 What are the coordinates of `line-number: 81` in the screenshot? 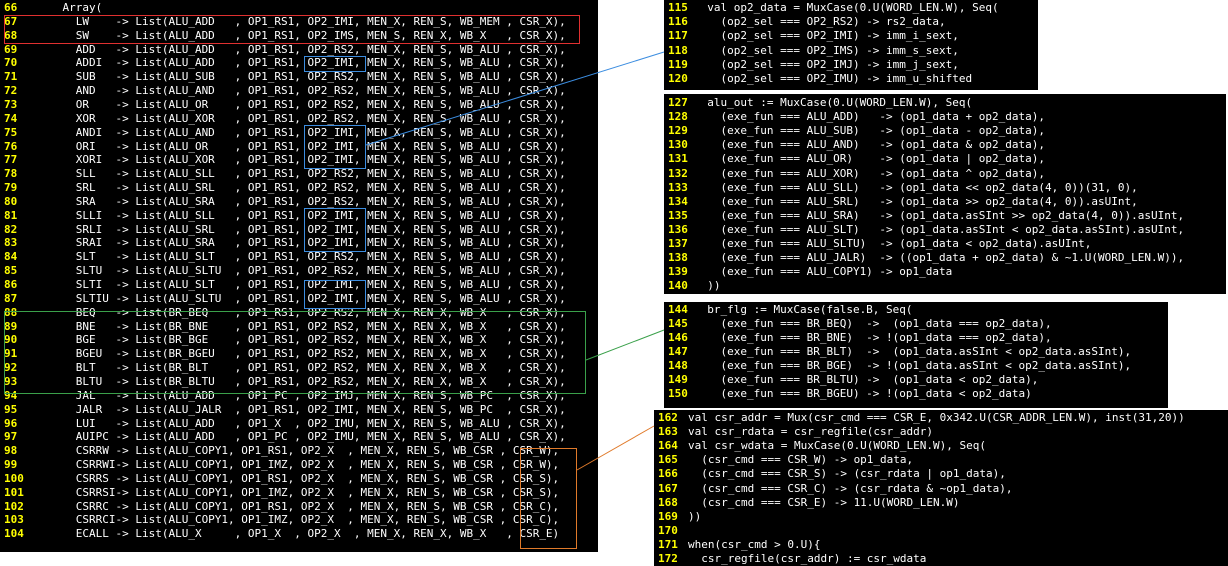 It's located at (11, 215).